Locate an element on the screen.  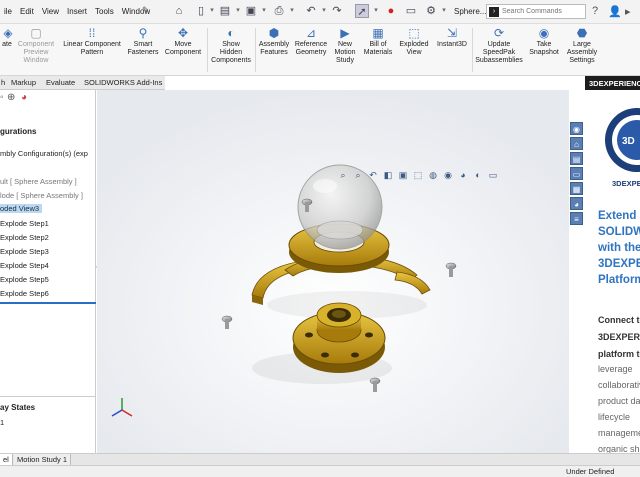
take-snapshot-button: ◉ Take Snapshot is located at coordinates (544, 50).